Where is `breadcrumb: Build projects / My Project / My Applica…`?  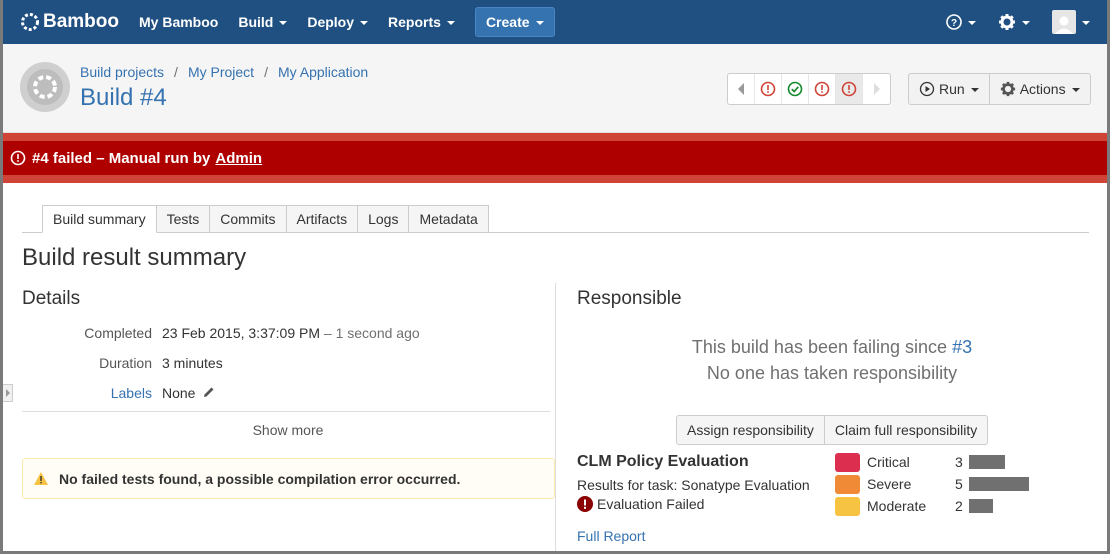 breadcrumb: Build projects / My Project / My Applica… is located at coordinates (224, 72).